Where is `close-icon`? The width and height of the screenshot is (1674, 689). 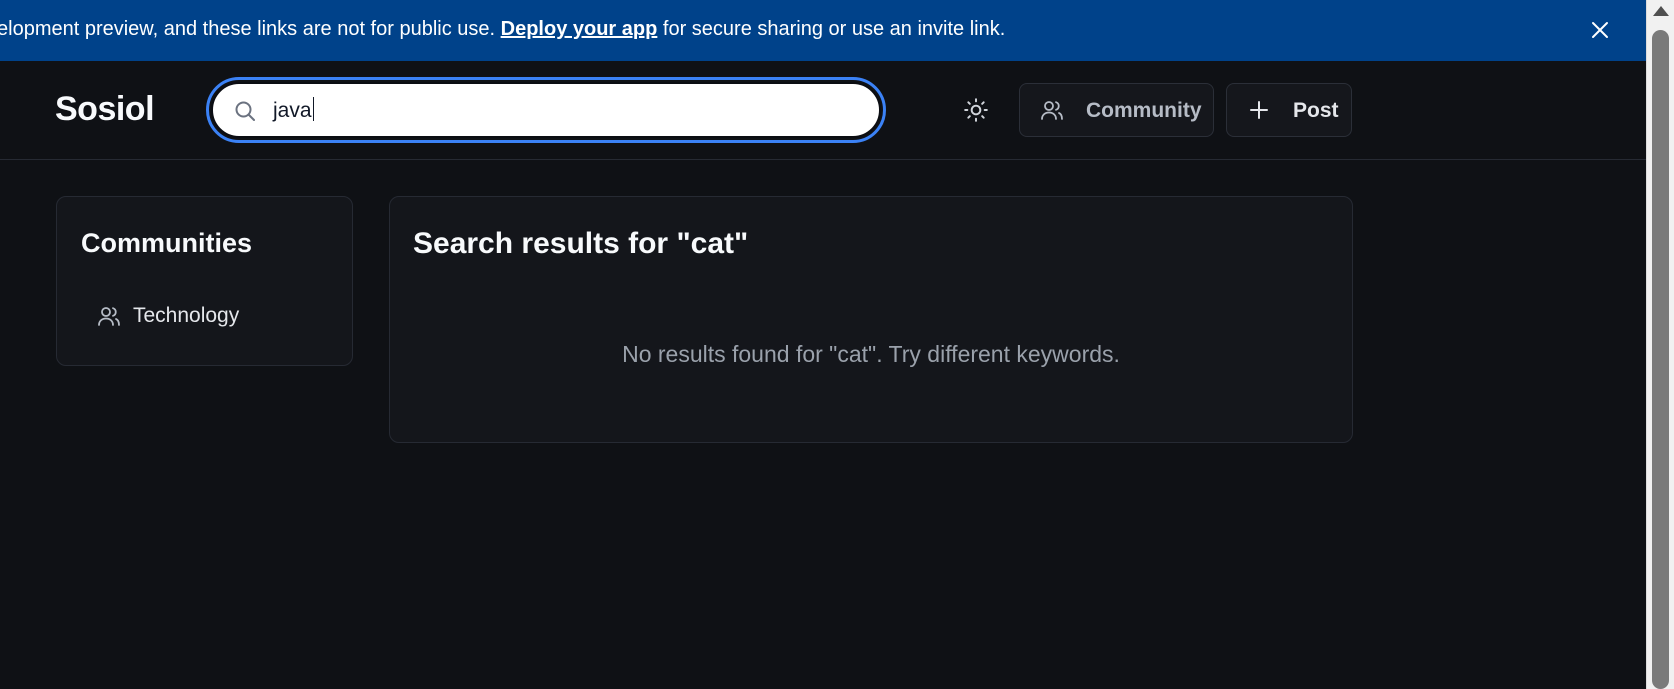 close-icon is located at coordinates (1600, 30).